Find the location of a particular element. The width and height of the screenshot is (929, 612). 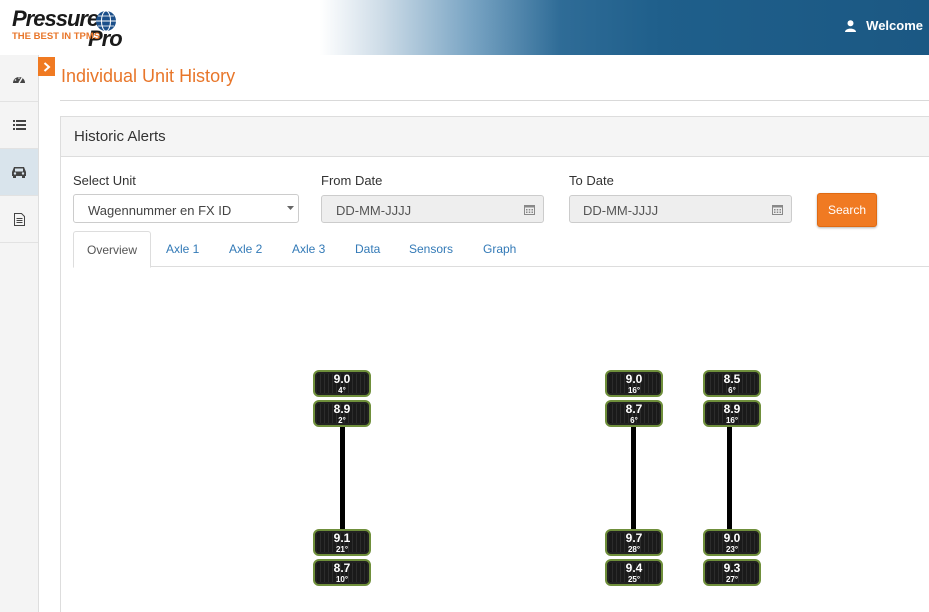

tire-temperature: 10° is located at coordinates (342, 579).